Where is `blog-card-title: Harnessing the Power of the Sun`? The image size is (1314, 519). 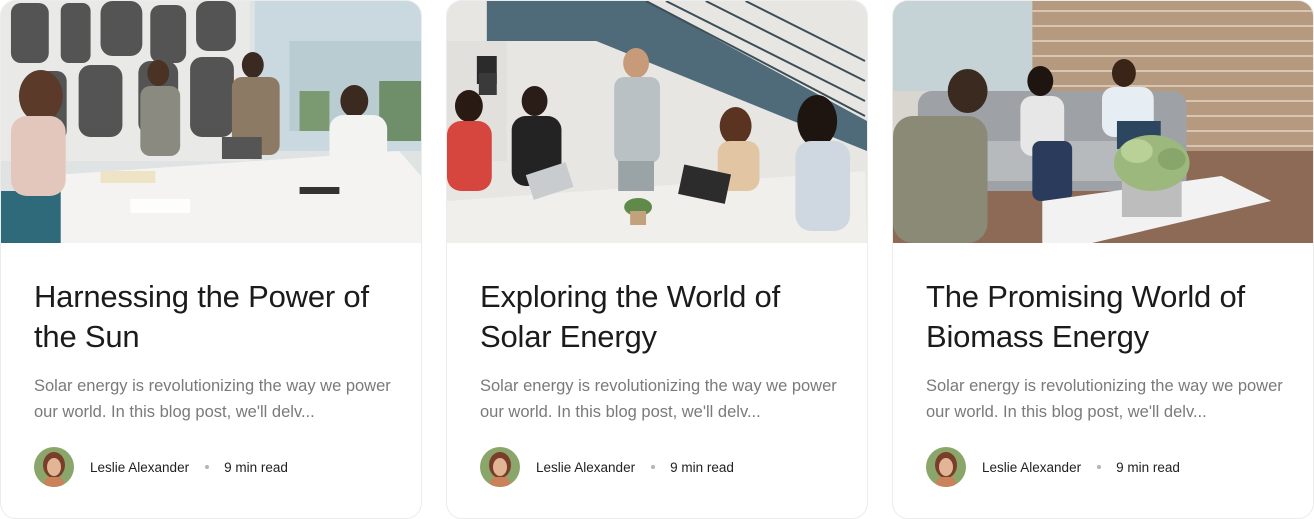
blog-card-title: Harnessing the Power of the Sun is located at coordinates (214, 317).